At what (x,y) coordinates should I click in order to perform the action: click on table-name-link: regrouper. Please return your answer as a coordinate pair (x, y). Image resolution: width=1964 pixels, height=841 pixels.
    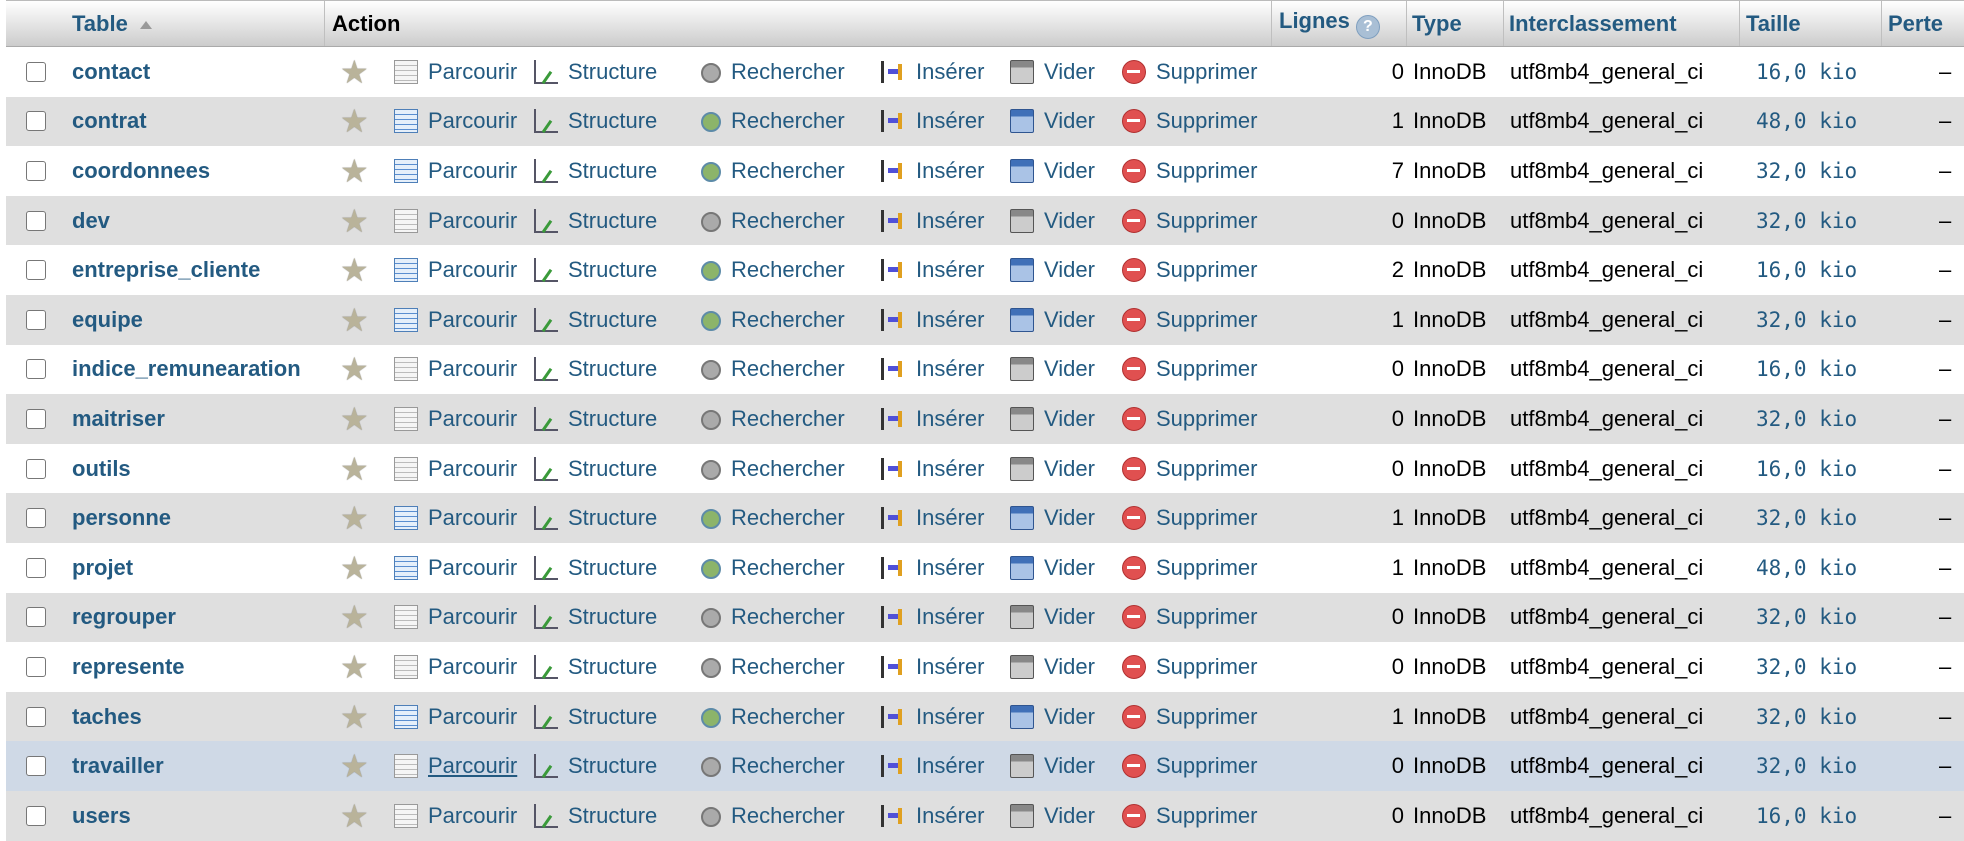
    Looking at the image, I should click on (124, 618).